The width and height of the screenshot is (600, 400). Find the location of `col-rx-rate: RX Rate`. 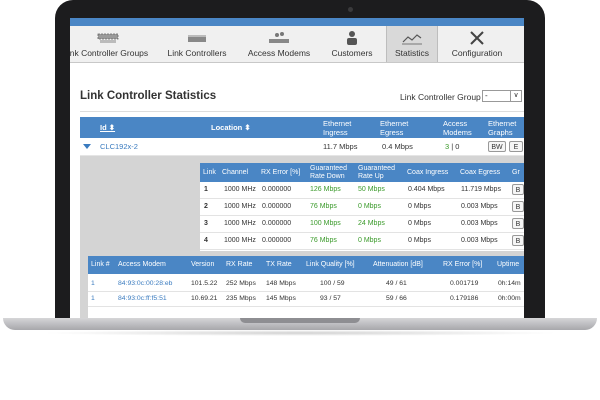

col-rx-rate: RX Rate is located at coordinates (239, 264).